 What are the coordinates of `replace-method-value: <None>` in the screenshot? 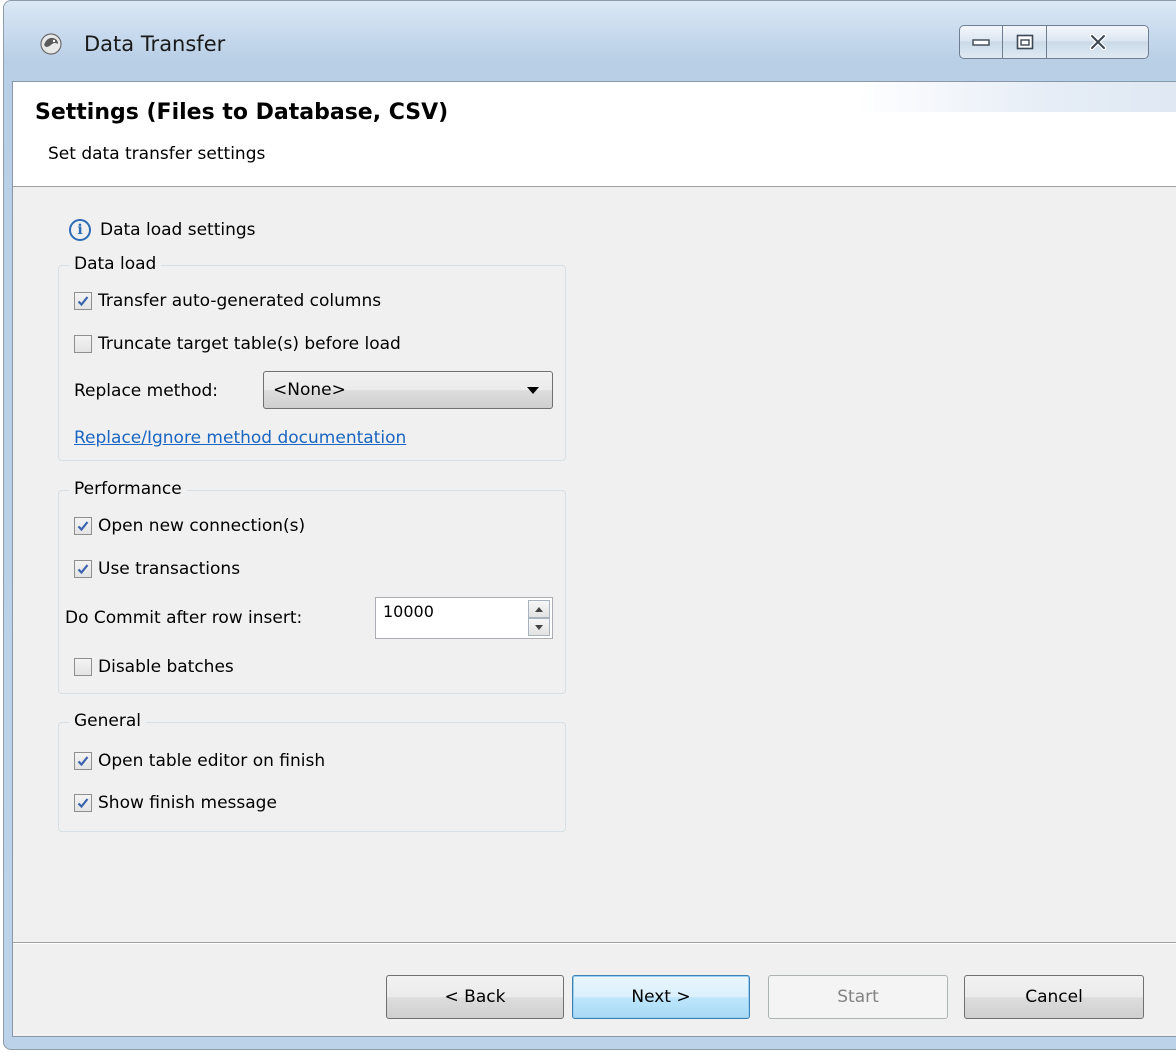 It's located at (309, 390).